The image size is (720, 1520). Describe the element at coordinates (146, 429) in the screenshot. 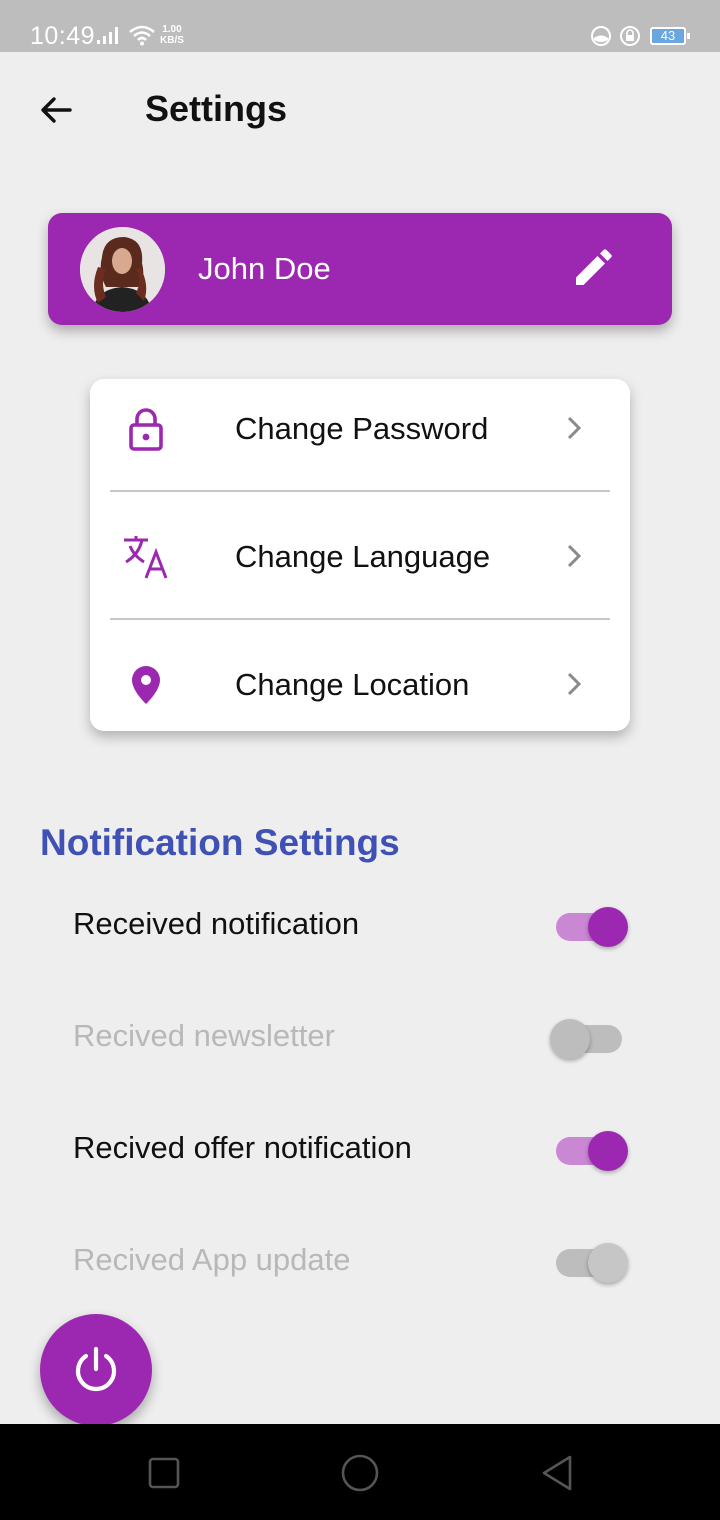

I see `lock-icon` at that location.